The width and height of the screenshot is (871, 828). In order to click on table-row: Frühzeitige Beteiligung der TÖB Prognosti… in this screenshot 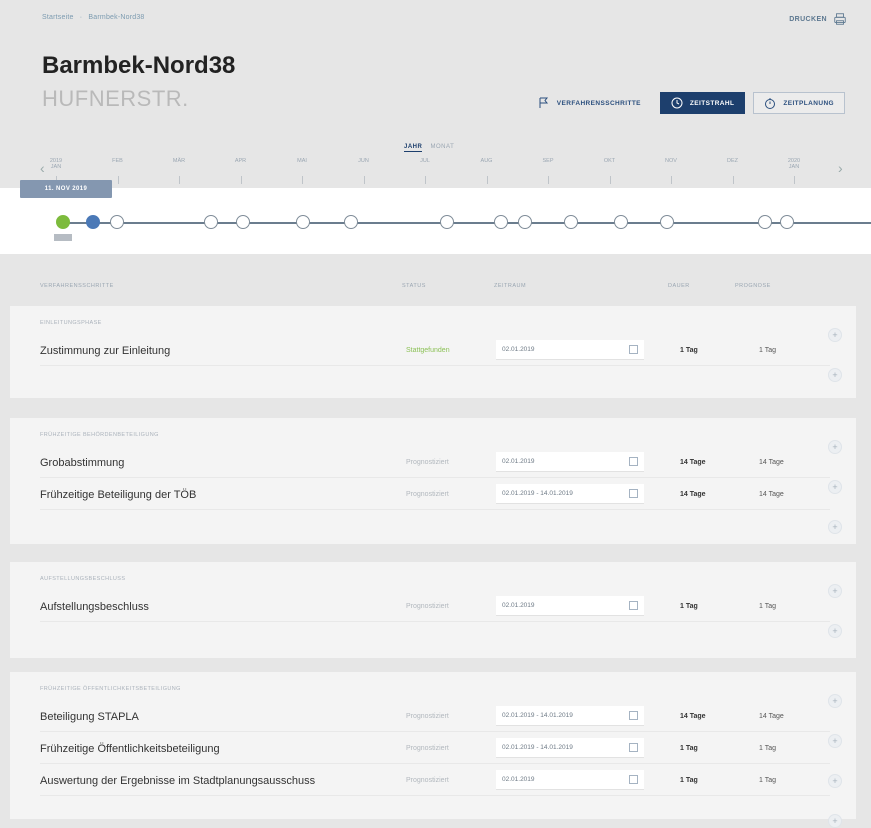, I will do `click(435, 495)`.